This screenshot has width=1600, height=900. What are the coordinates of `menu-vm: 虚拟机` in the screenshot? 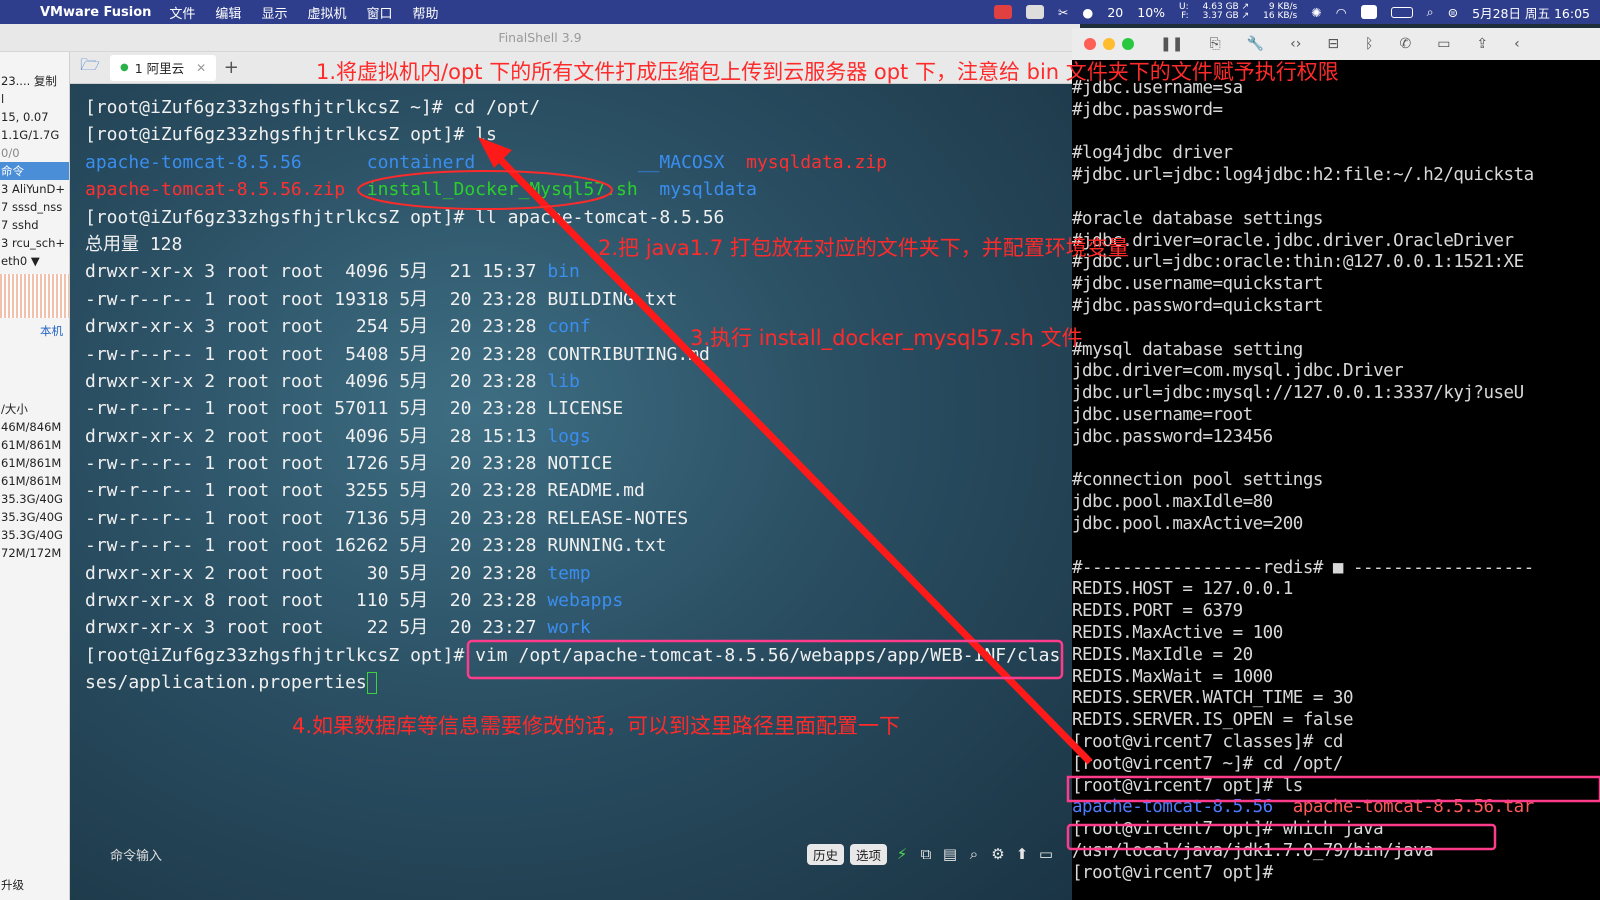 It's located at (326, 12).